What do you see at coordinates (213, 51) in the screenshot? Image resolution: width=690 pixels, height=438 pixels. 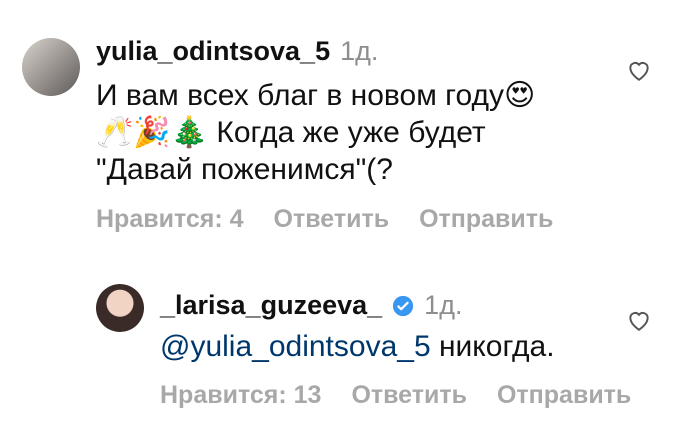 I see `username: yulia_odintsova_5` at bounding box center [213, 51].